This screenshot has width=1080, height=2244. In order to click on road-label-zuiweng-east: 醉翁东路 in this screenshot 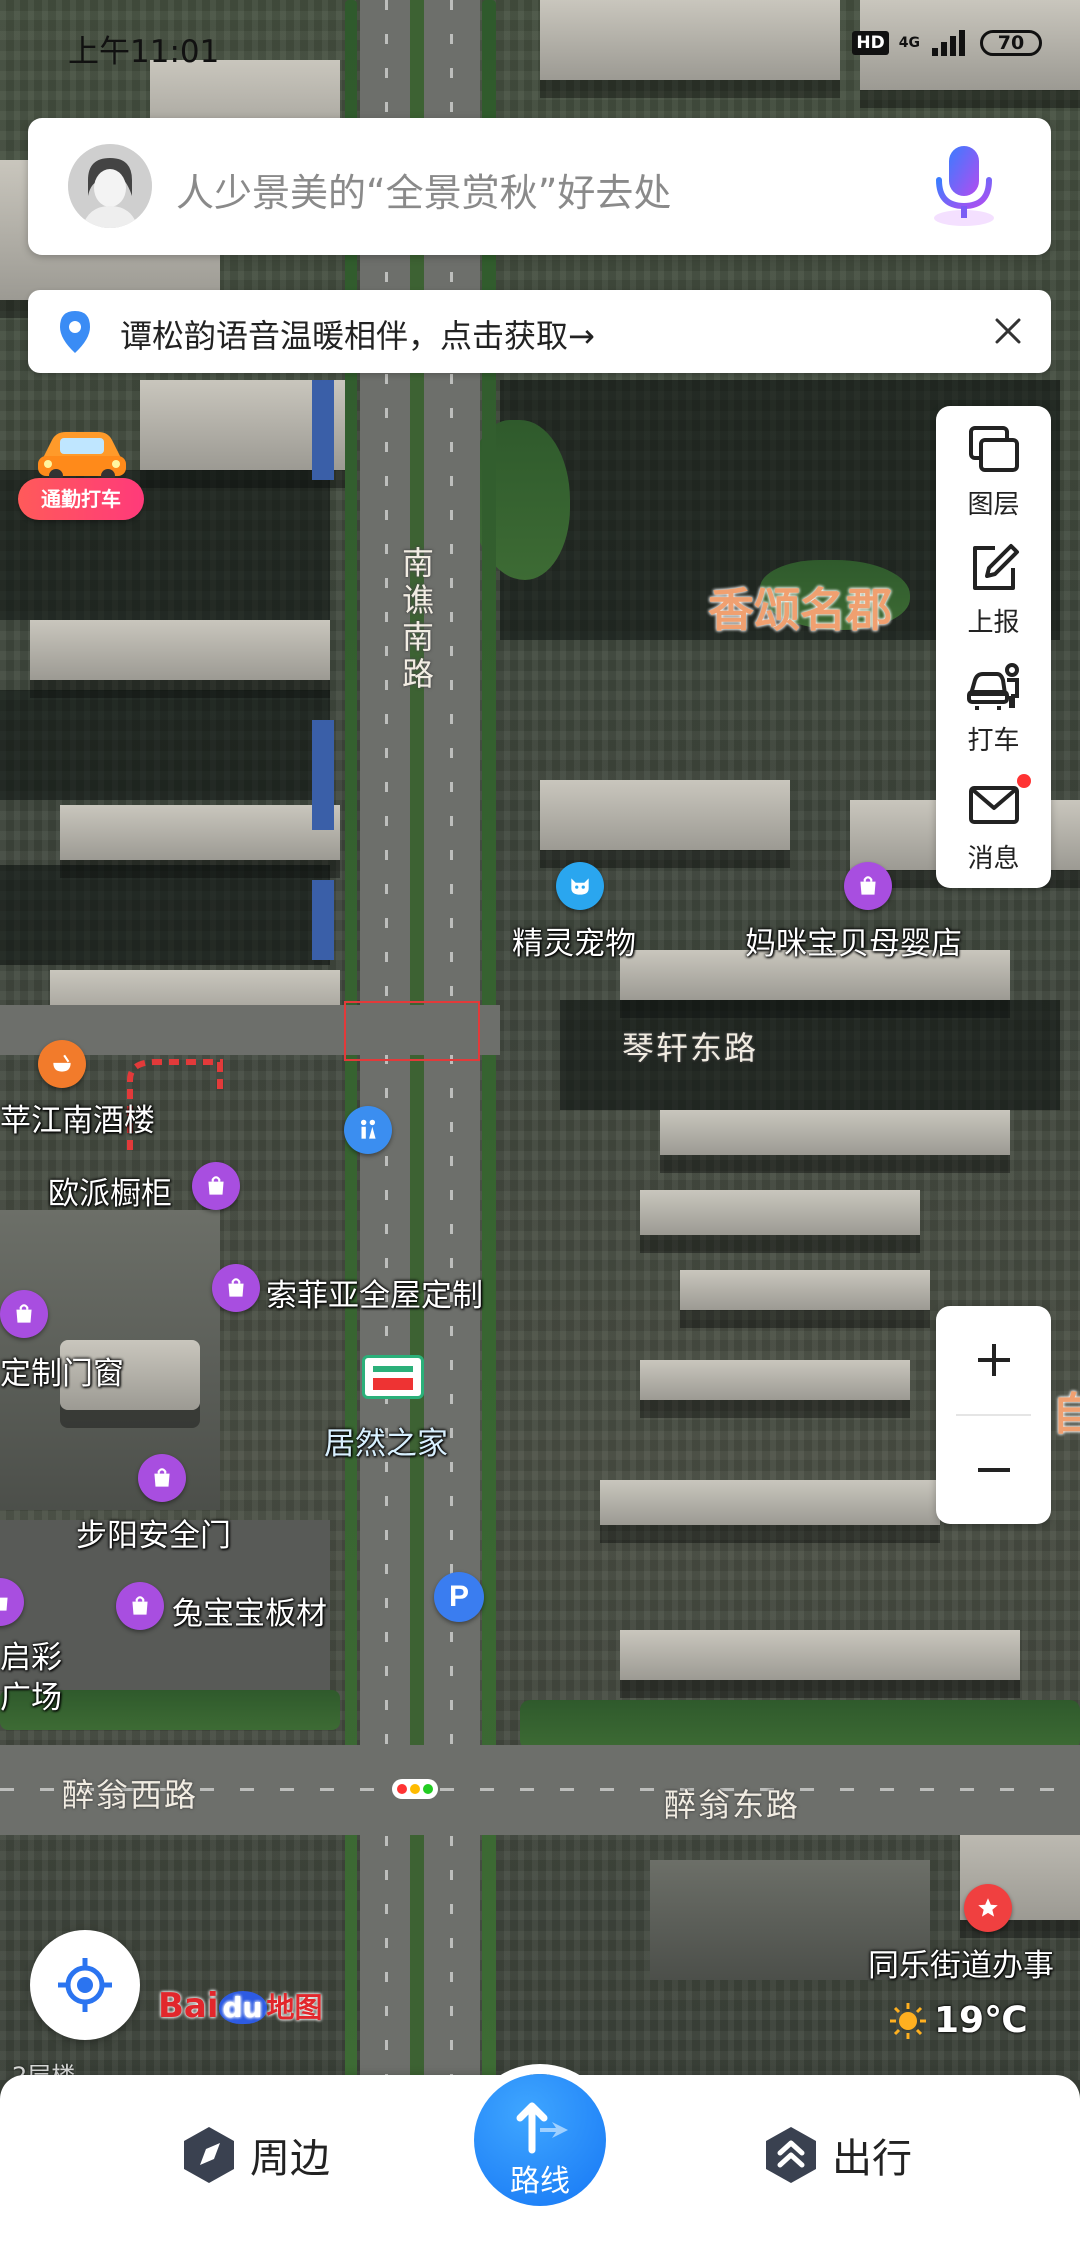, I will do `click(732, 1805)`.